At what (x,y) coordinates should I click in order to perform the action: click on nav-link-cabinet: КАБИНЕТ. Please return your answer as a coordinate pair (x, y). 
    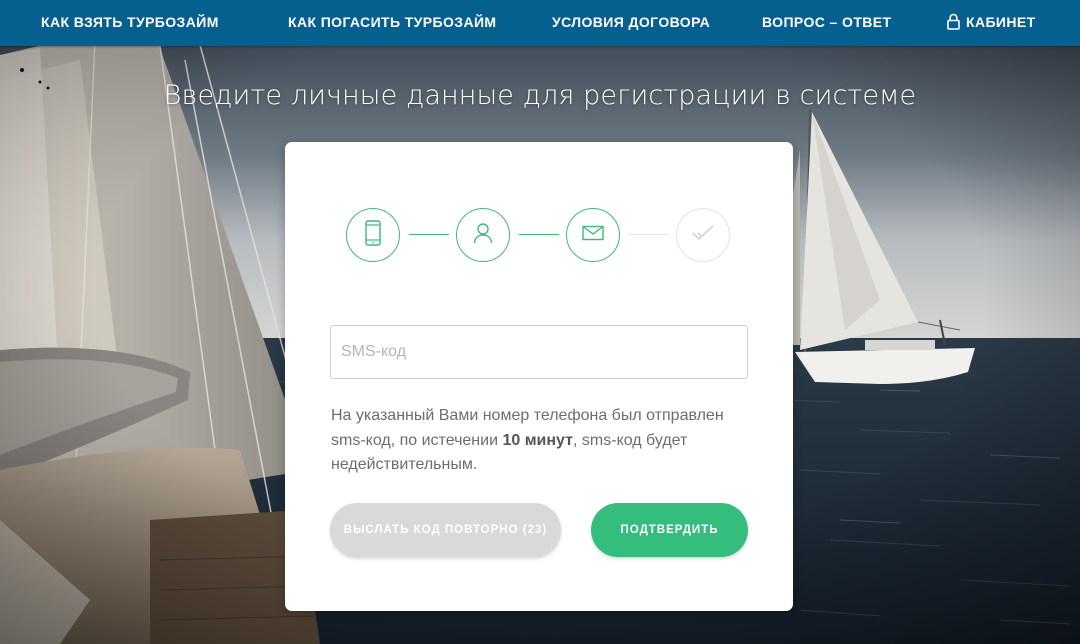
    Looking at the image, I should click on (991, 21).